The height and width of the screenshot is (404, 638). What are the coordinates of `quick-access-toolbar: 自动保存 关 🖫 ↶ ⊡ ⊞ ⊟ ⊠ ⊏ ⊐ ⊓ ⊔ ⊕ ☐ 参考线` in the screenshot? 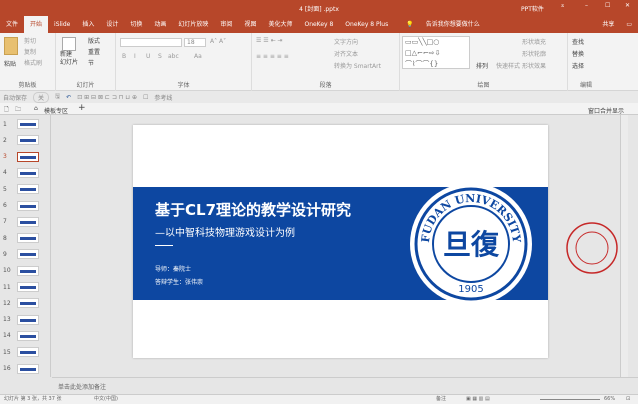 It's located at (319, 97).